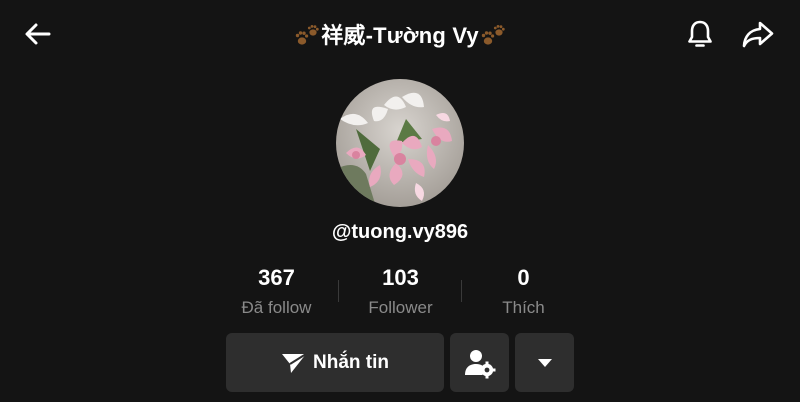 This screenshot has height=402, width=800. What do you see at coordinates (400, 307) in the screenshot?
I see `stat-followers-label: Follower` at bounding box center [400, 307].